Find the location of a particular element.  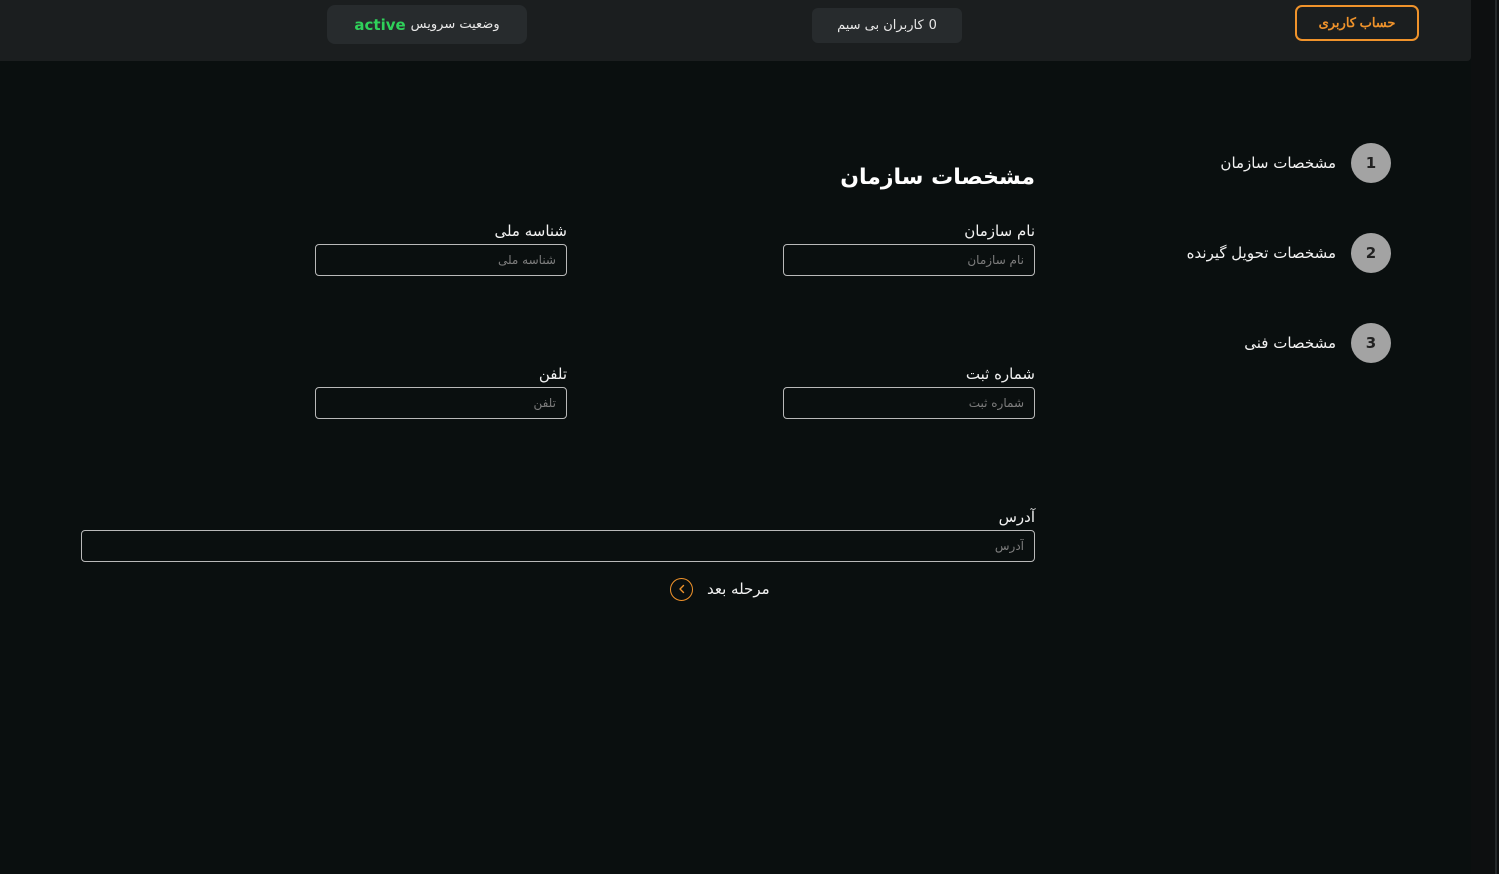

org-name-input is located at coordinates (909, 260).